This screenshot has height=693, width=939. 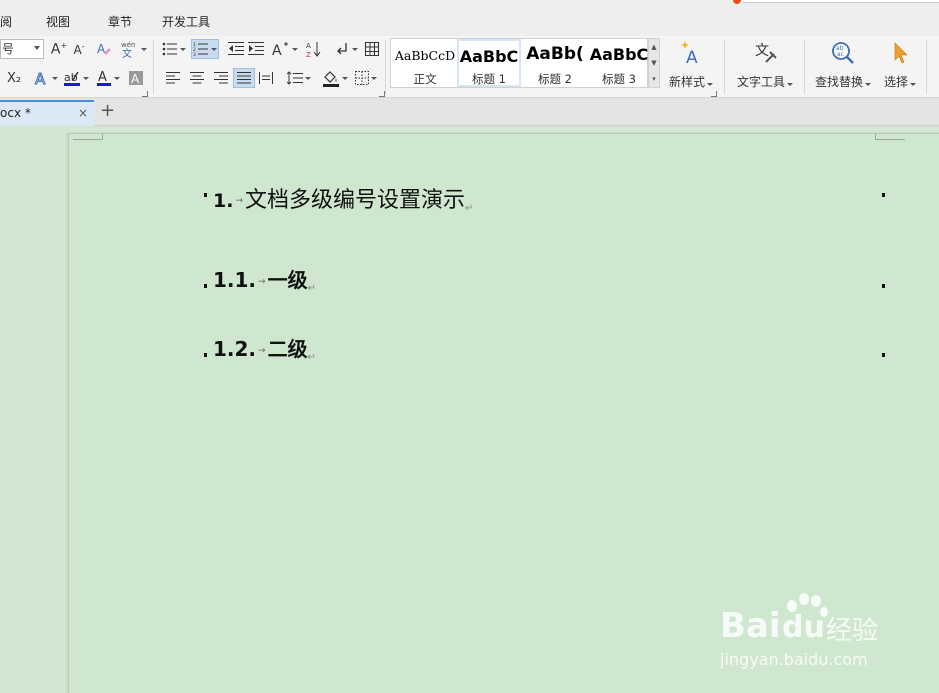 What do you see at coordinates (425, 63) in the screenshot?
I see `style-normal: AaBbCcD 正文` at bounding box center [425, 63].